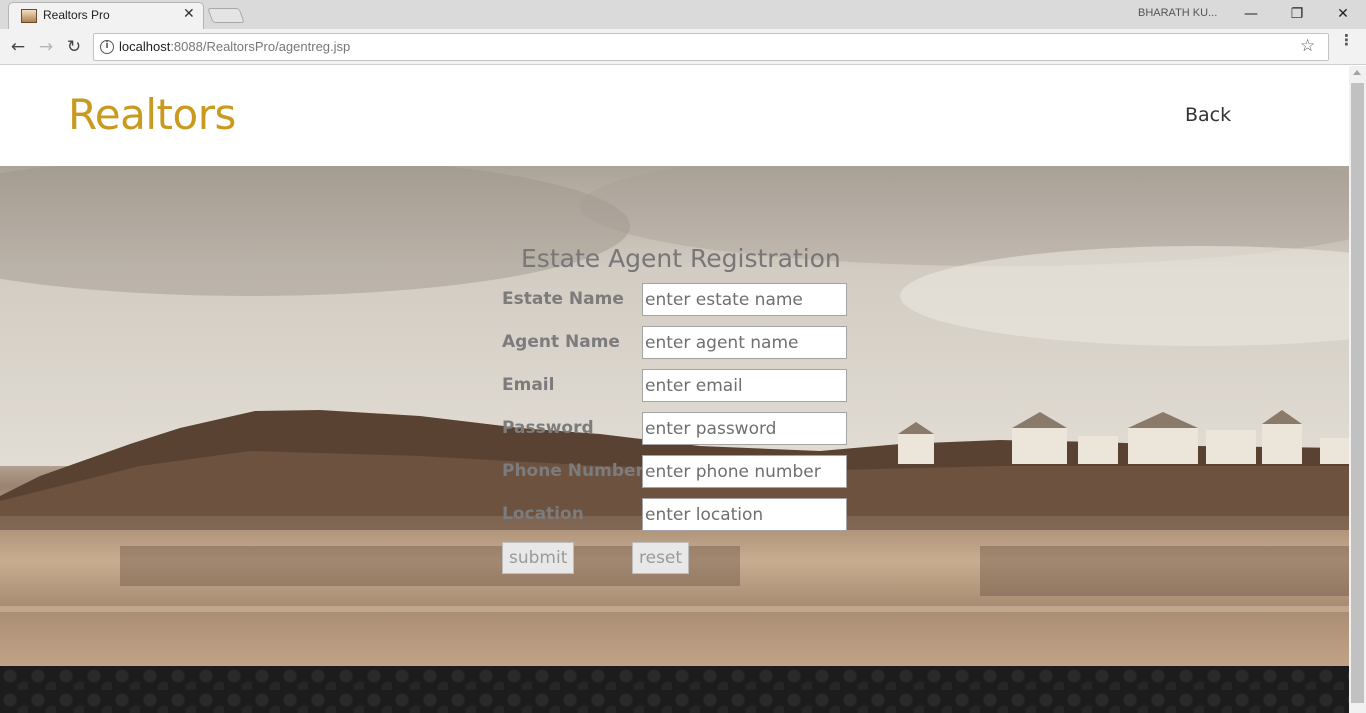 The image size is (1366, 713). I want to click on agent-name-row: Agent Name, so click(674, 343).